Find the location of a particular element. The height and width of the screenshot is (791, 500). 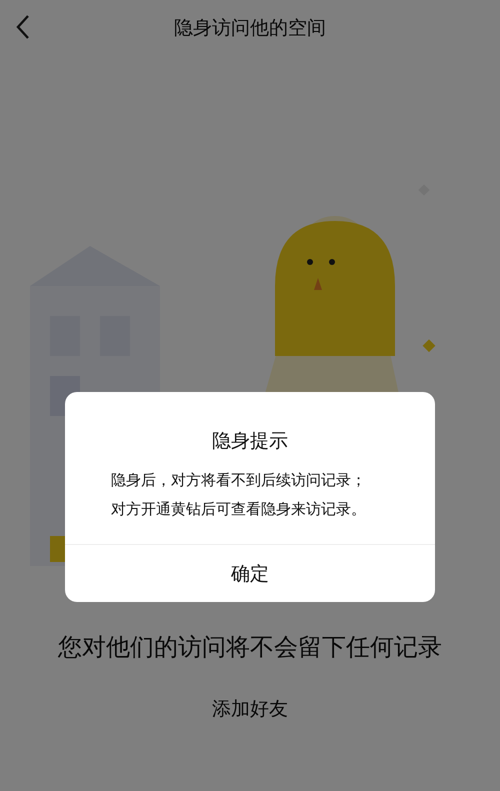

add-friend-button: 添加好友 is located at coordinates (250, 709).